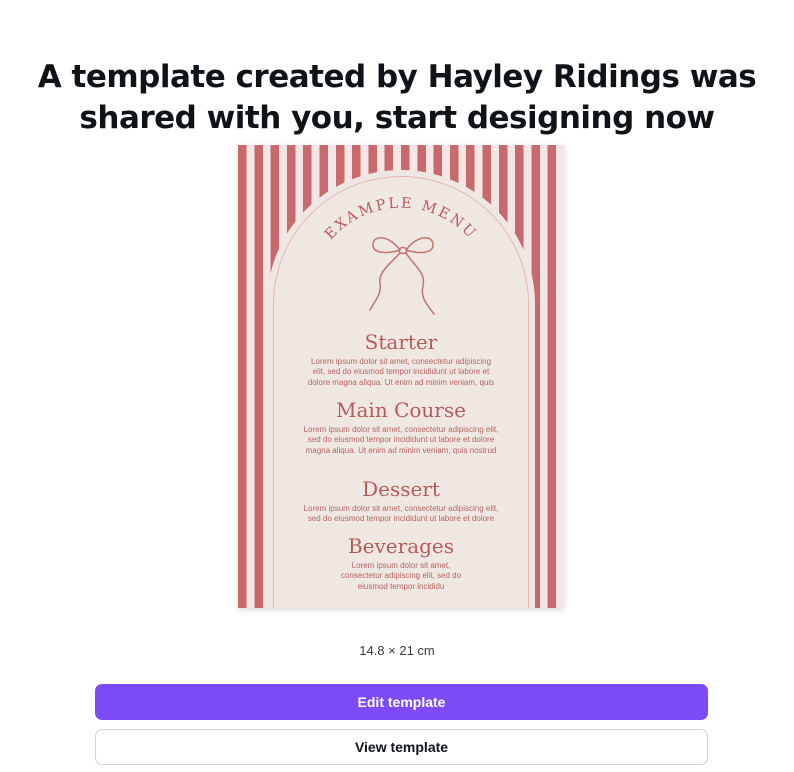 The width and height of the screenshot is (794, 772). What do you see at coordinates (401, 342) in the screenshot?
I see `menu-section-title: Starter` at bounding box center [401, 342].